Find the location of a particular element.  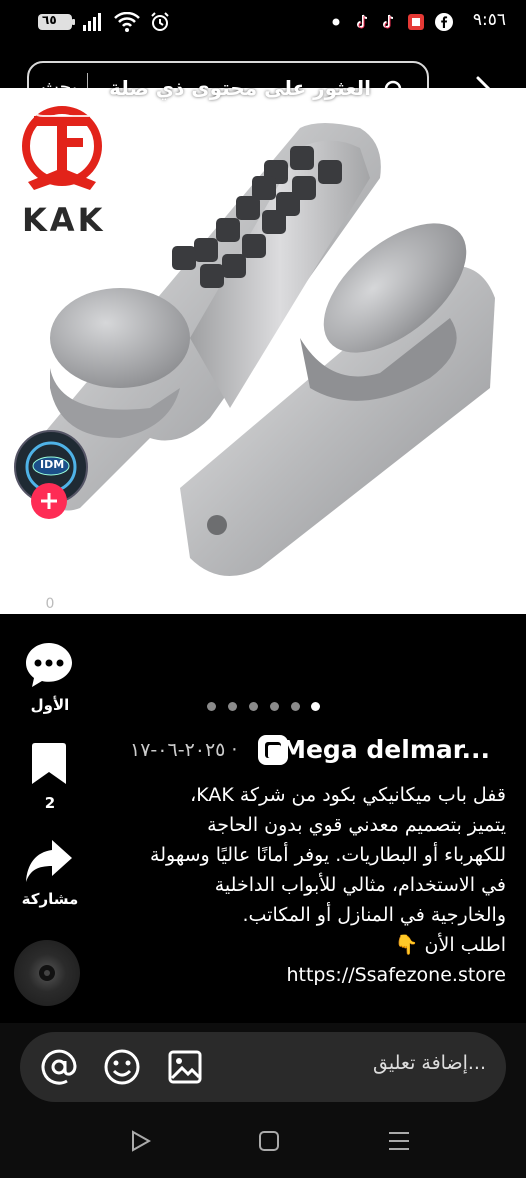

search-icon is located at coordinates (395, 93).